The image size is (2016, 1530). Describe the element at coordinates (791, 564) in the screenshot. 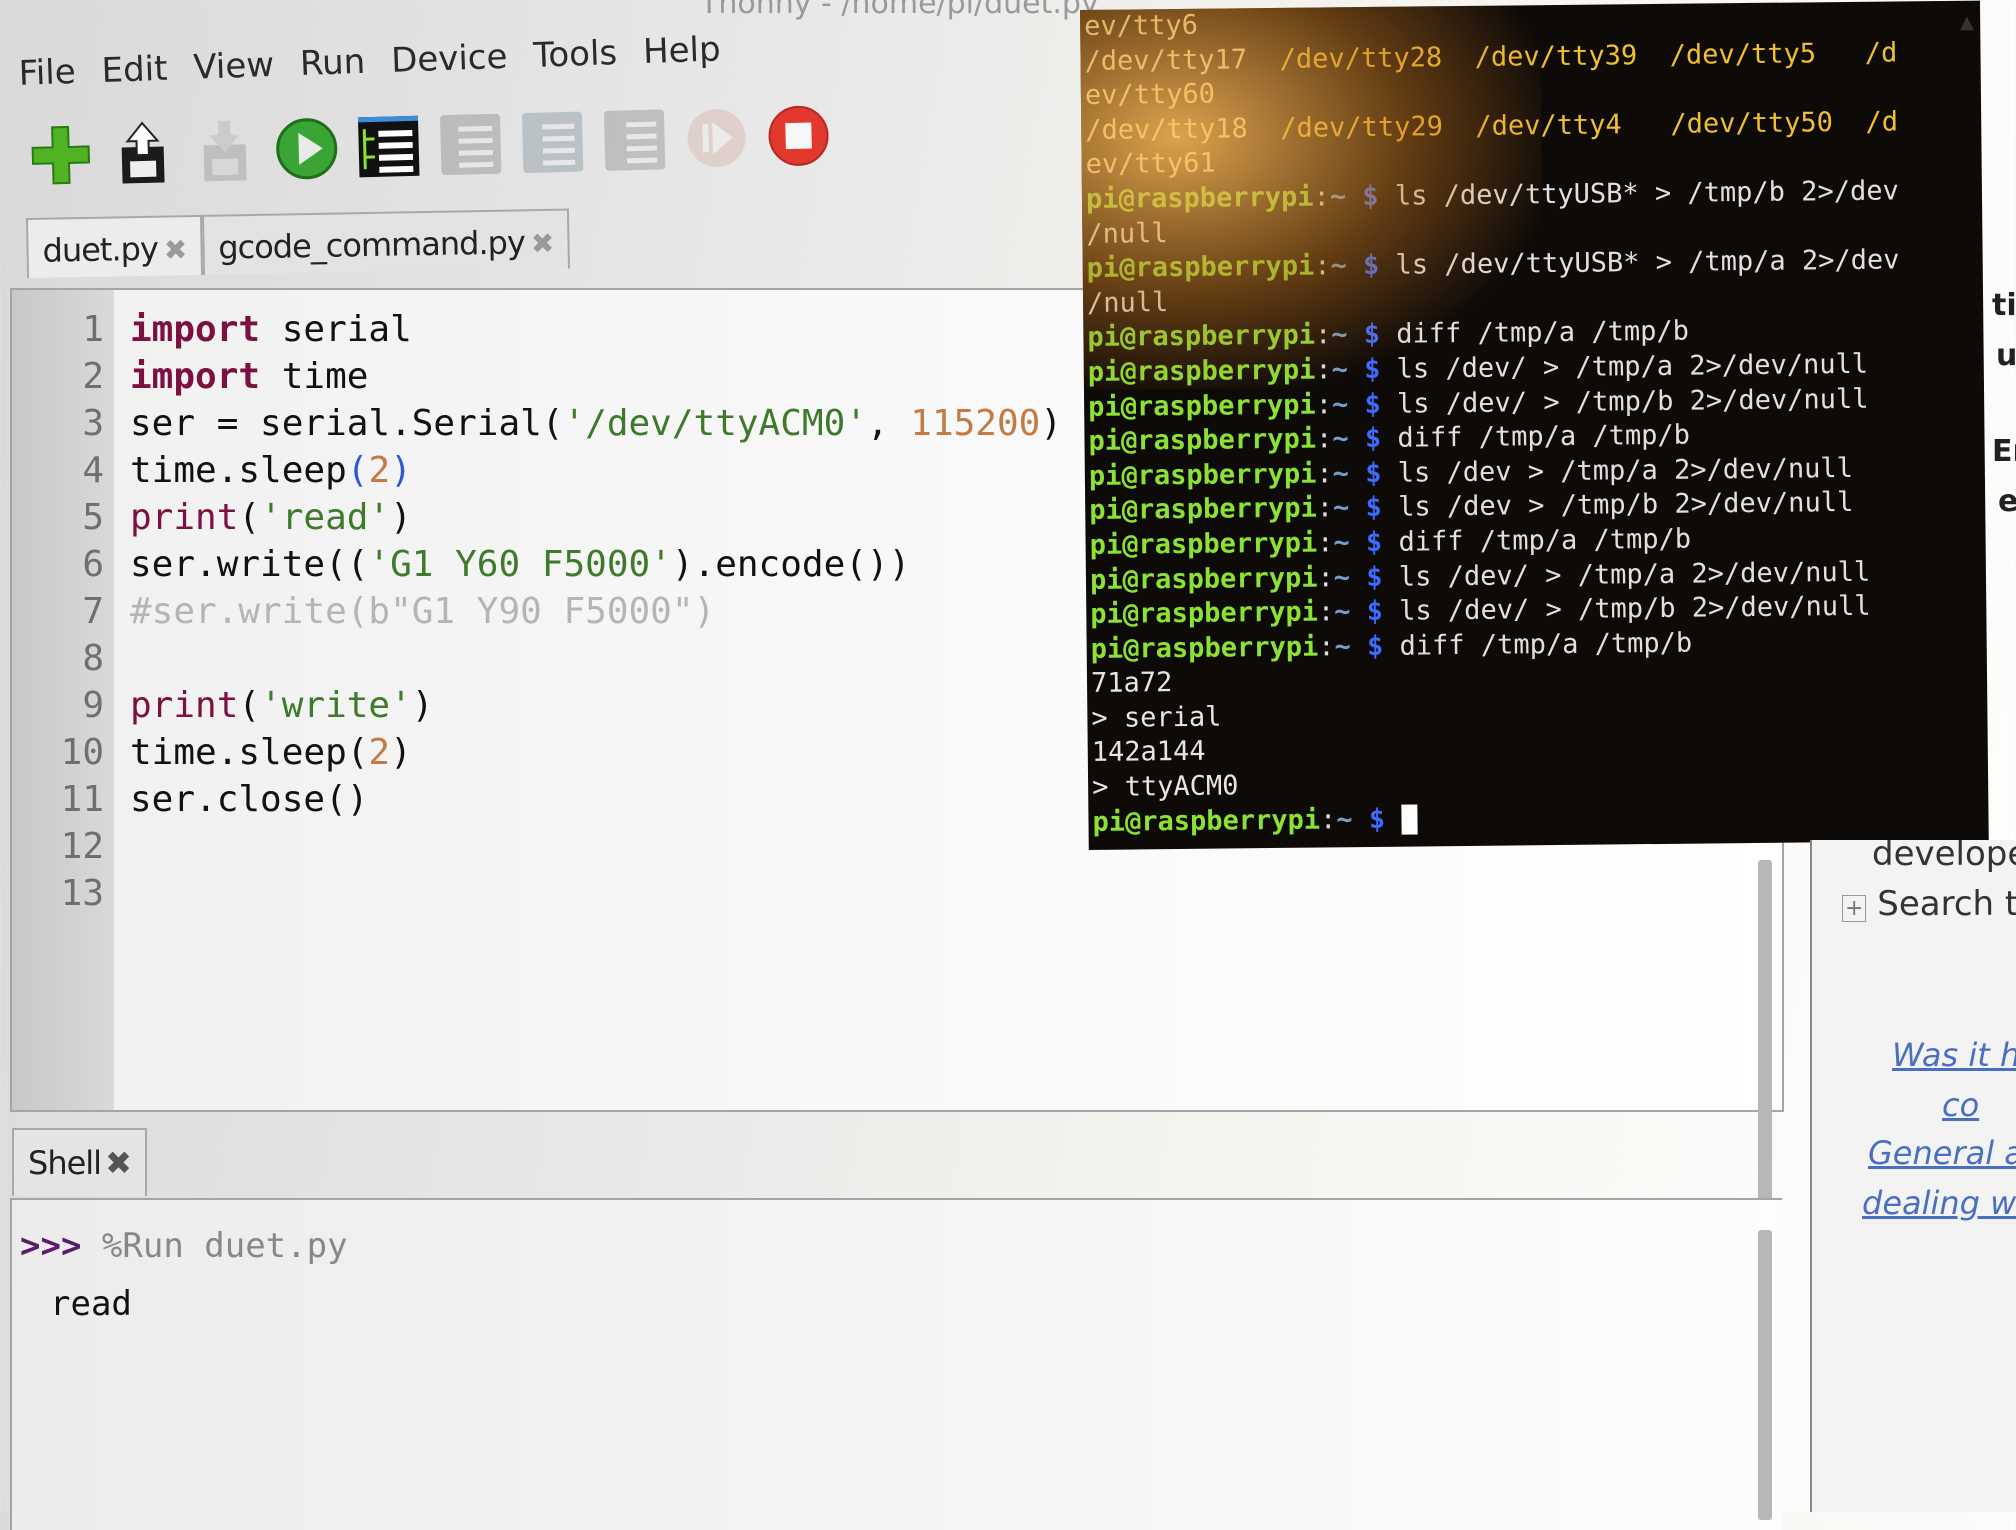

I see `code-token: ).encode())` at that location.